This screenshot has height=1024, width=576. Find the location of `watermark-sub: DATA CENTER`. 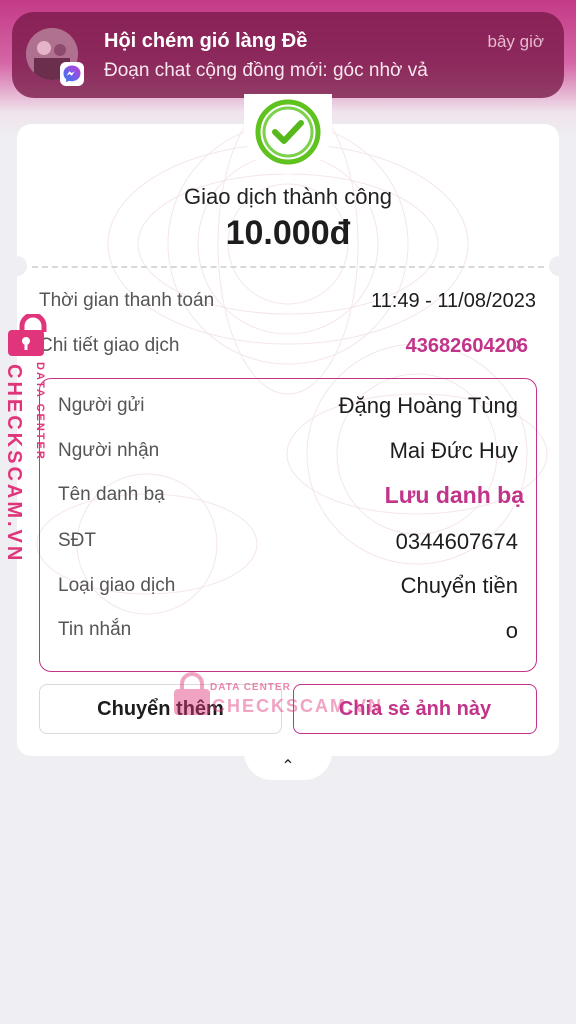

watermark-sub: DATA CENTER is located at coordinates (40, 411).